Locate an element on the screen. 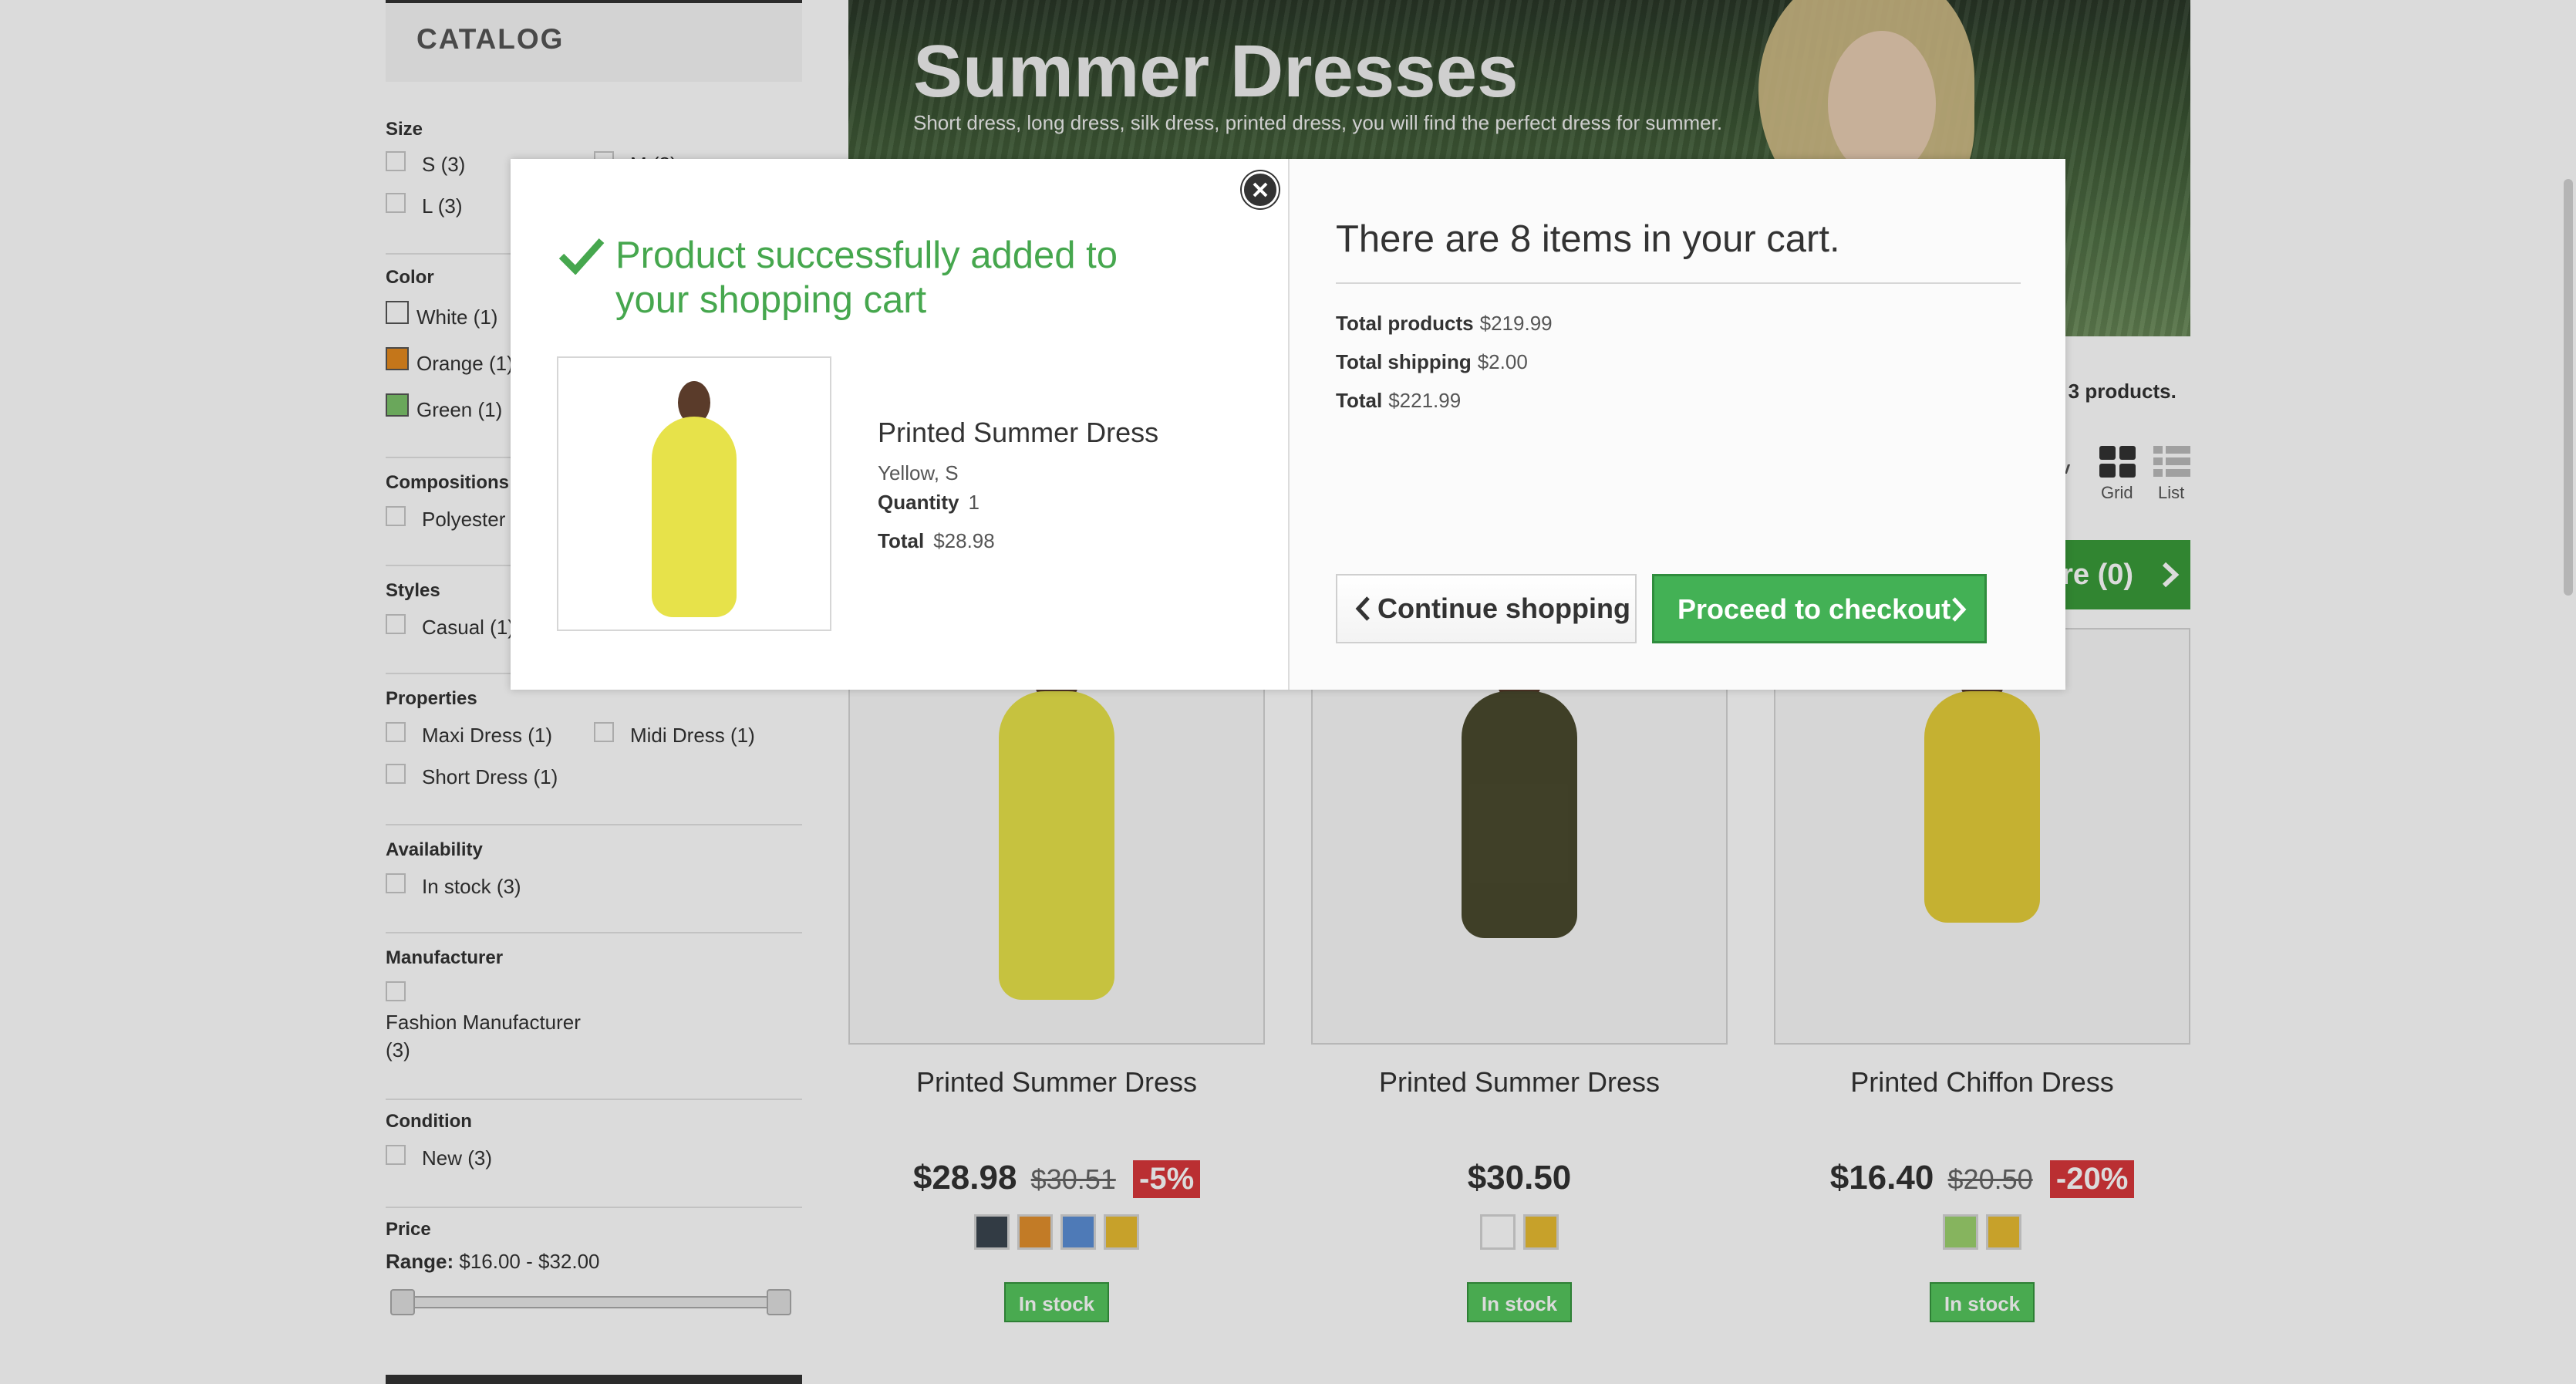 This screenshot has height=1384, width=2576. total-label: Total is located at coordinates (901, 540).